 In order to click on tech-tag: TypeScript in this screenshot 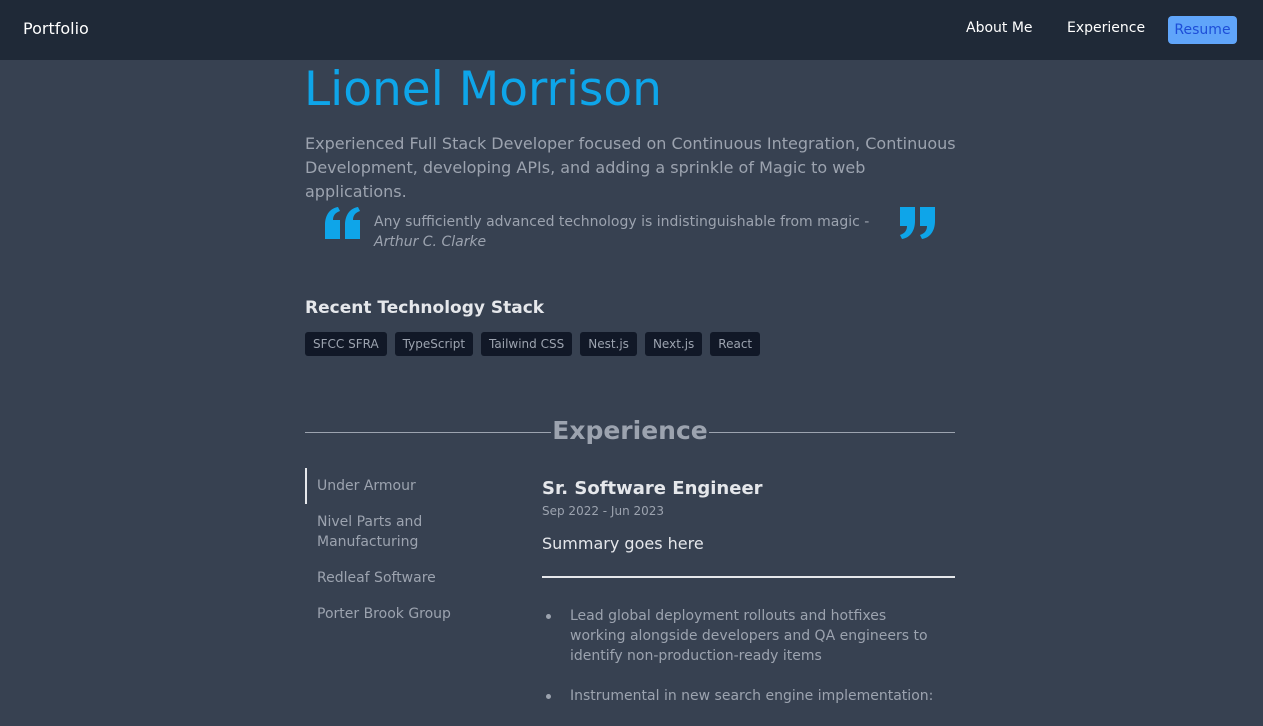, I will do `click(434, 344)`.